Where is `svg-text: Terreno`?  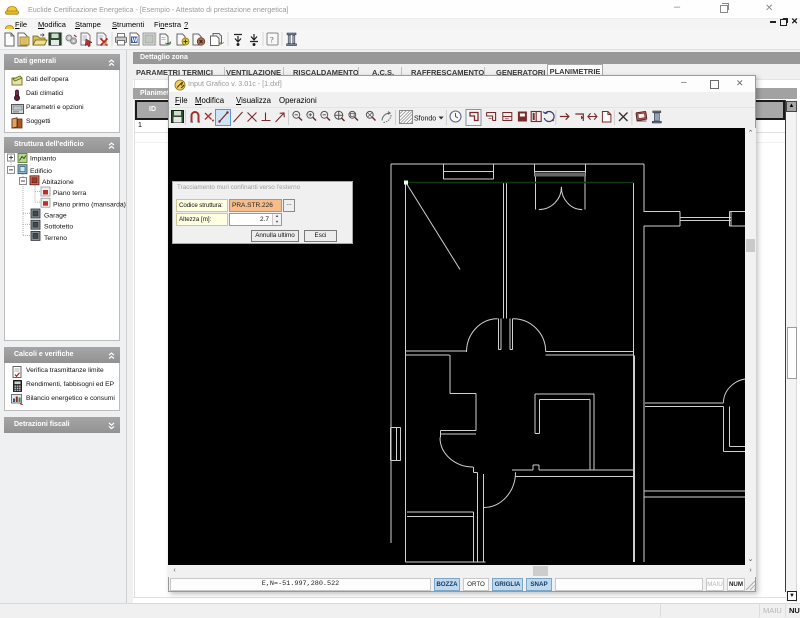
svg-text: Terreno is located at coordinates (55, 238).